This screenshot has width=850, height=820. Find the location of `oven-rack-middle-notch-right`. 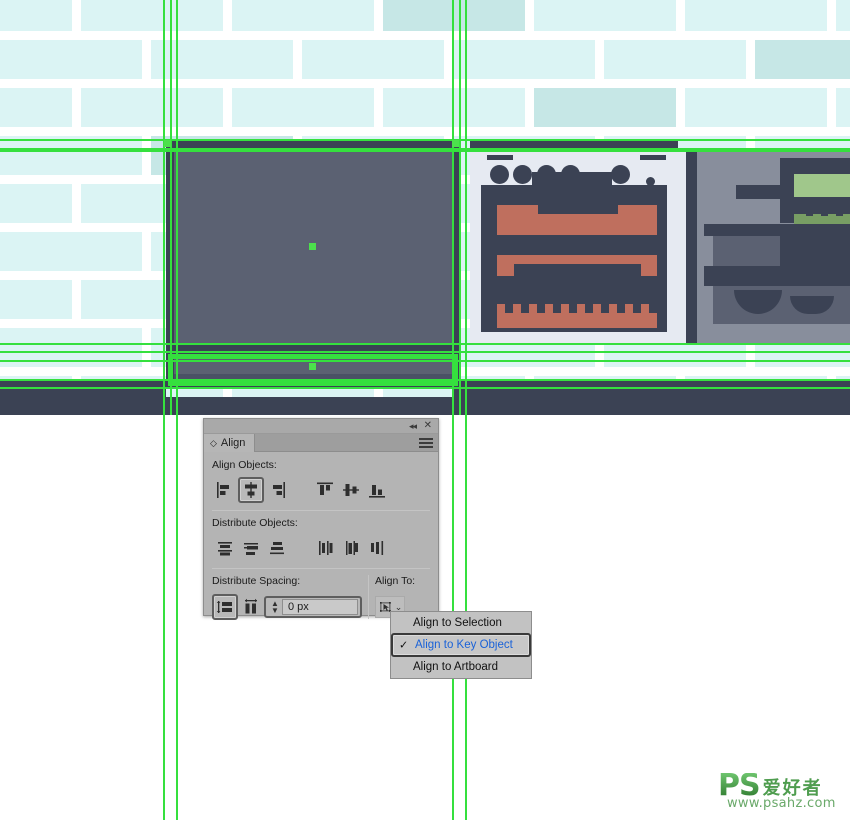

oven-rack-middle-notch-right is located at coordinates (649, 281).